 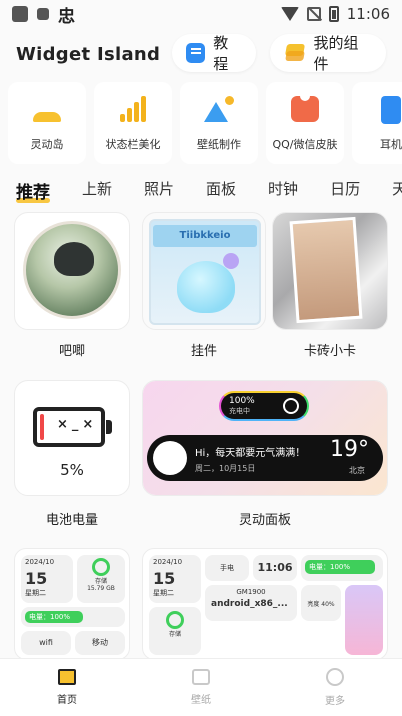 What do you see at coordinates (163, 593) in the screenshot?
I see `date-weekday-2: 星期二` at bounding box center [163, 593].